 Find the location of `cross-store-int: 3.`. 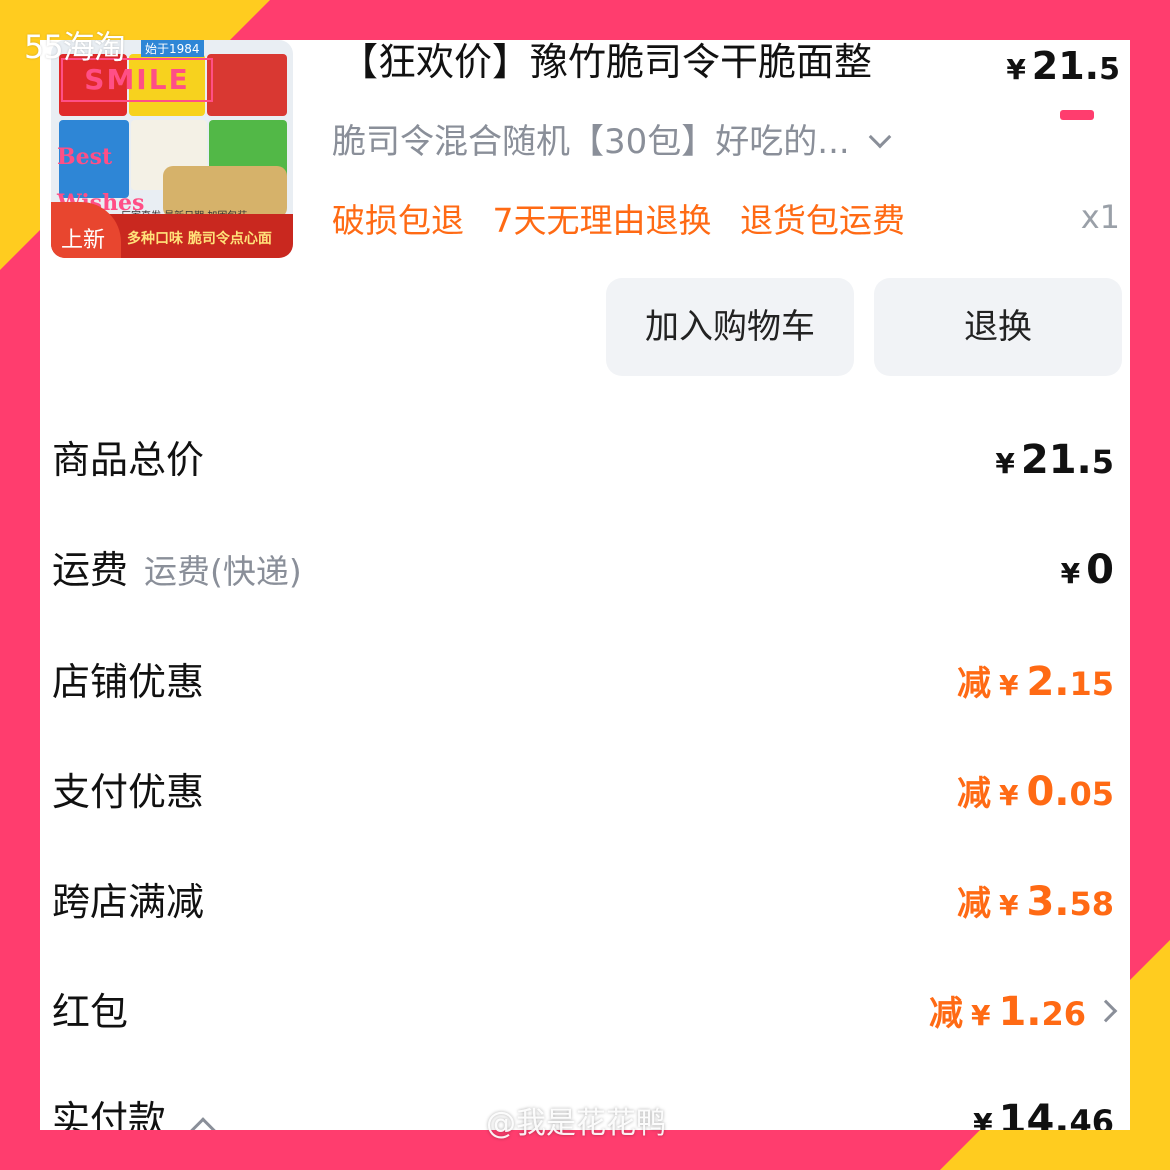

cross-store-int: 3. is located at coordinates (1048, 902).